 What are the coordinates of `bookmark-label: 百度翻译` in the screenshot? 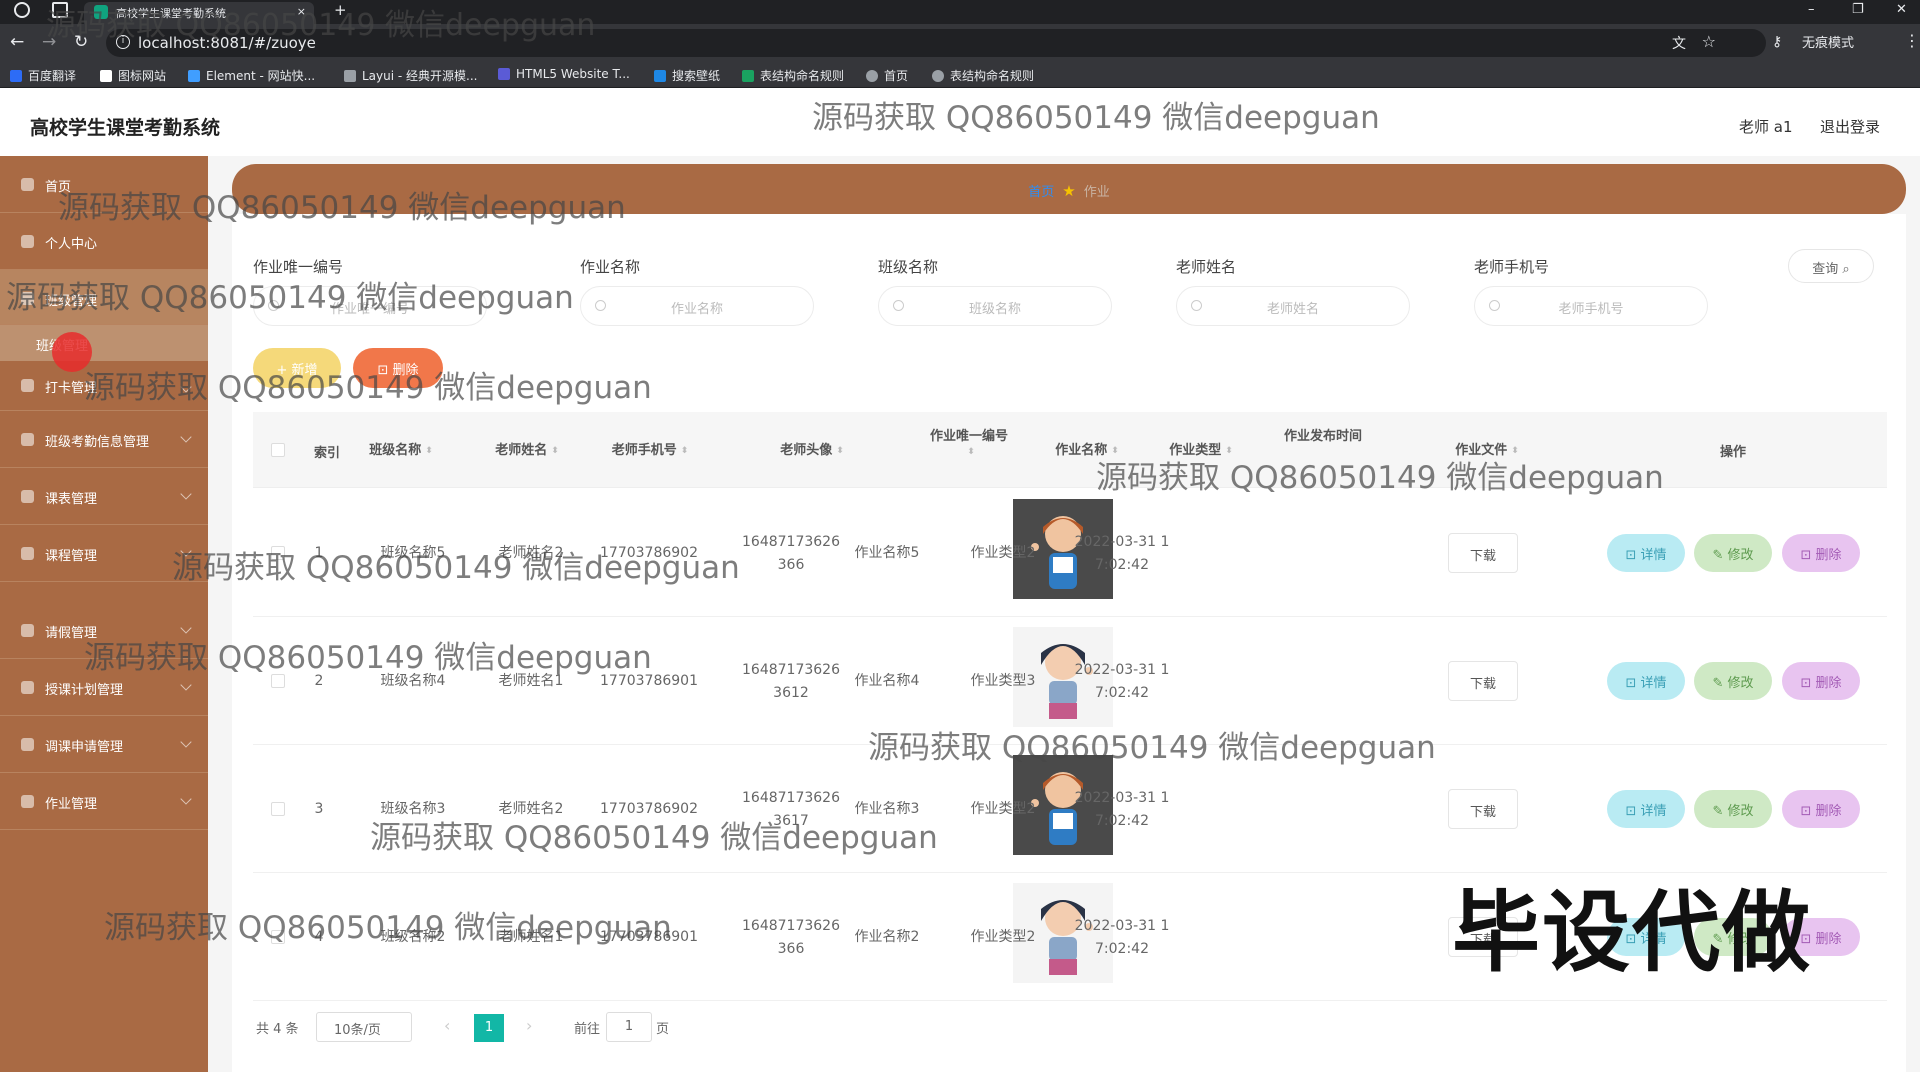 It's located at (52, 76).